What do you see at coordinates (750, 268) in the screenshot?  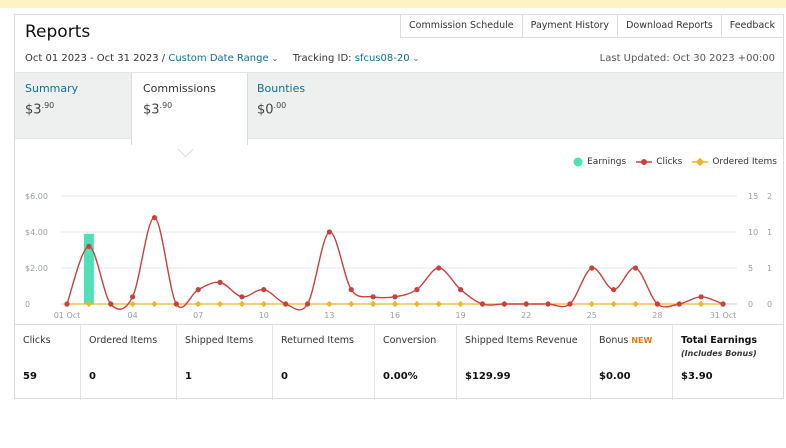 I see `y-right-tick-label: 5` at bounding box center [750, 268].